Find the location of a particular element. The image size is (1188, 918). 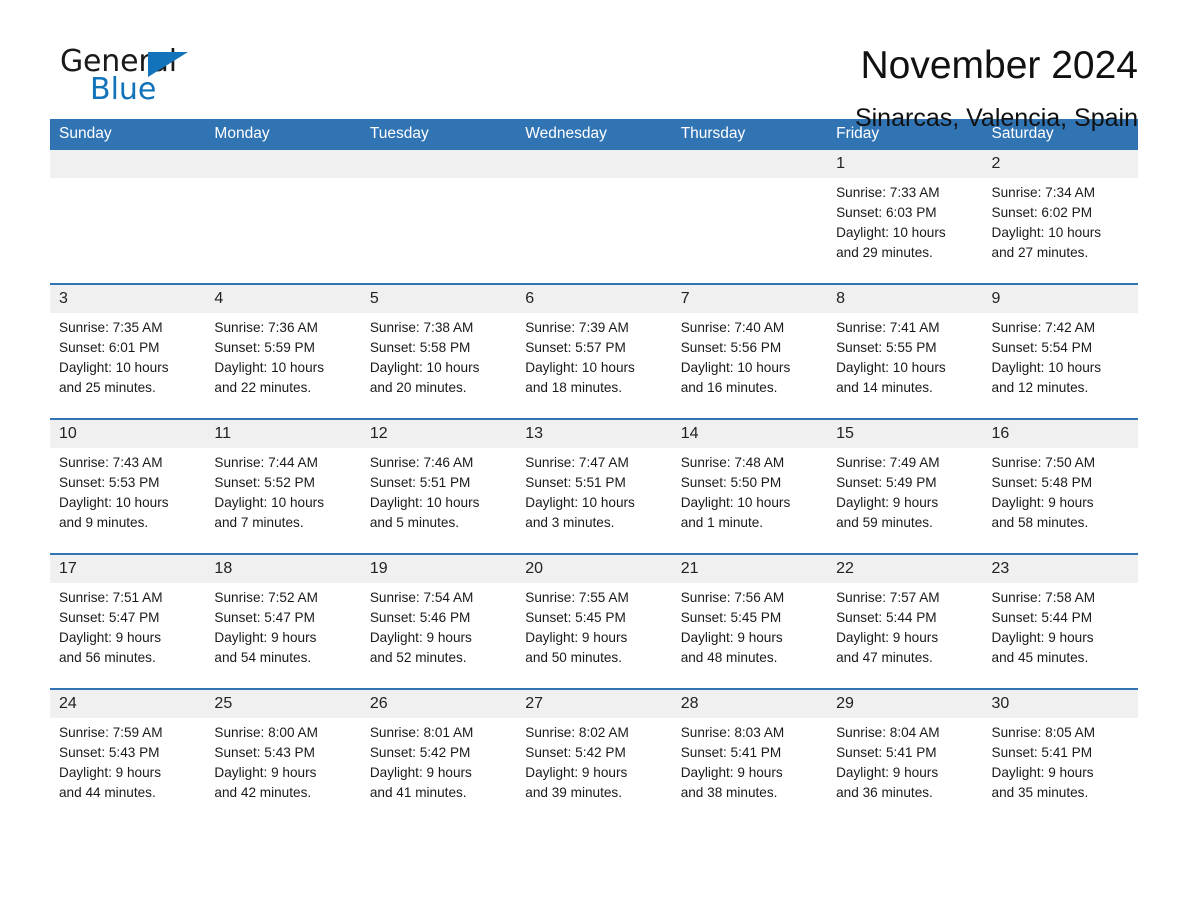

weekday-header-thursday: Thursday is located at coordinates (749, 134).